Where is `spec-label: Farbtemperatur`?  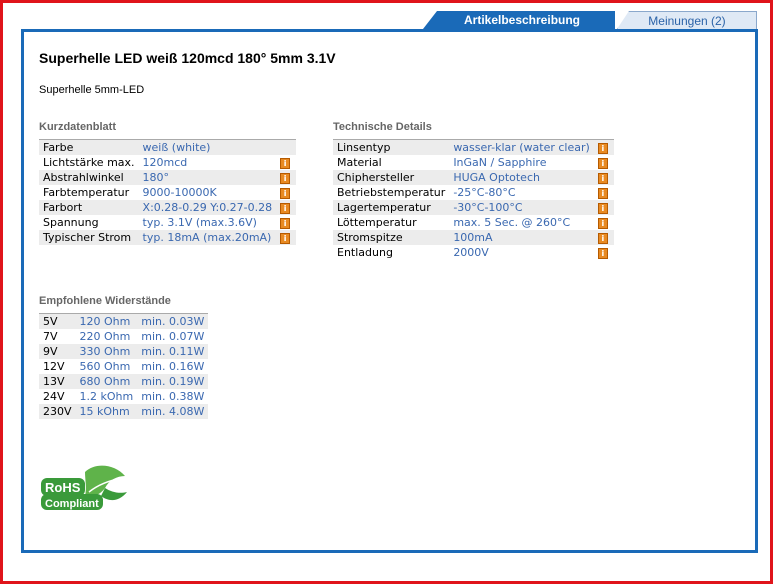
spec-label: Farbtemperatur is located at coordinates (86, 192).